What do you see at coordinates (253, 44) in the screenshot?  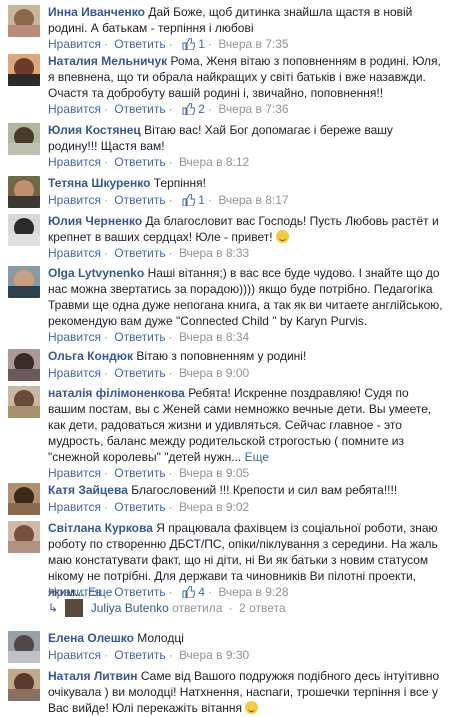 I see `timestamp: Вчера в 7:35` at bounding box center [253, 44].